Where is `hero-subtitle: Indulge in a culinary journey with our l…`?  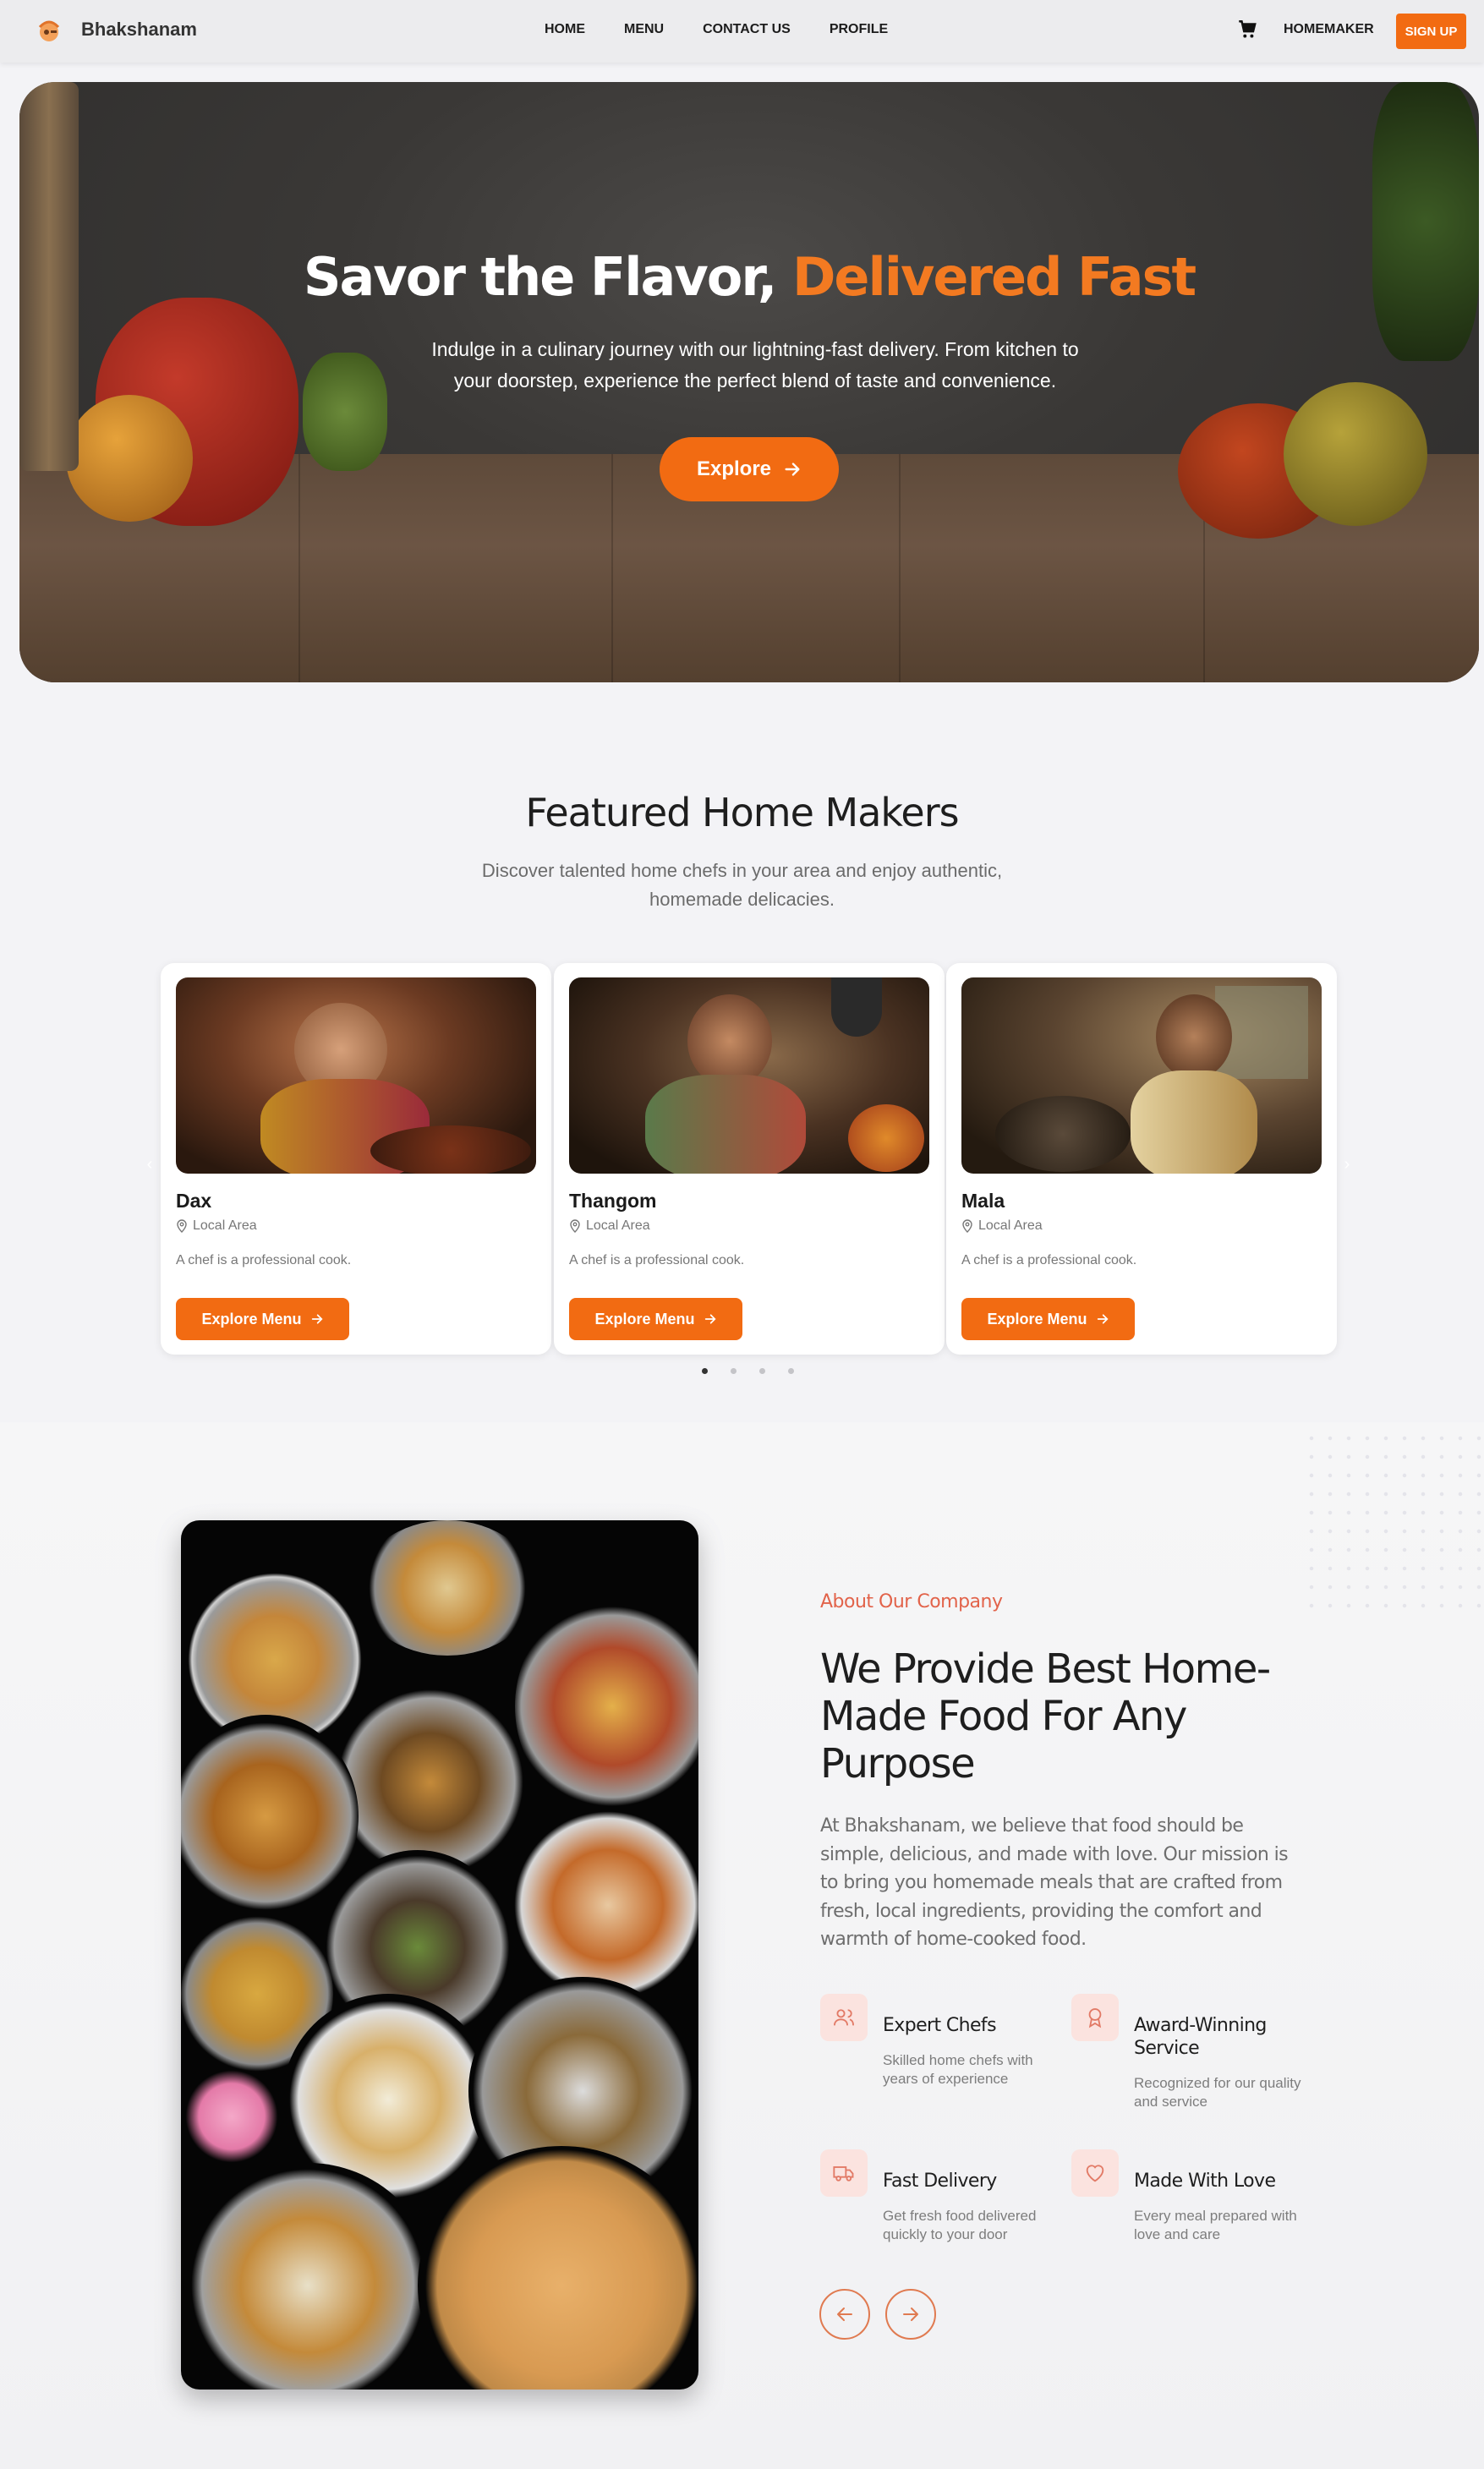
hero-subtitle: Indulge in a culinary journey with our l… is located at coordinates (755, 364).